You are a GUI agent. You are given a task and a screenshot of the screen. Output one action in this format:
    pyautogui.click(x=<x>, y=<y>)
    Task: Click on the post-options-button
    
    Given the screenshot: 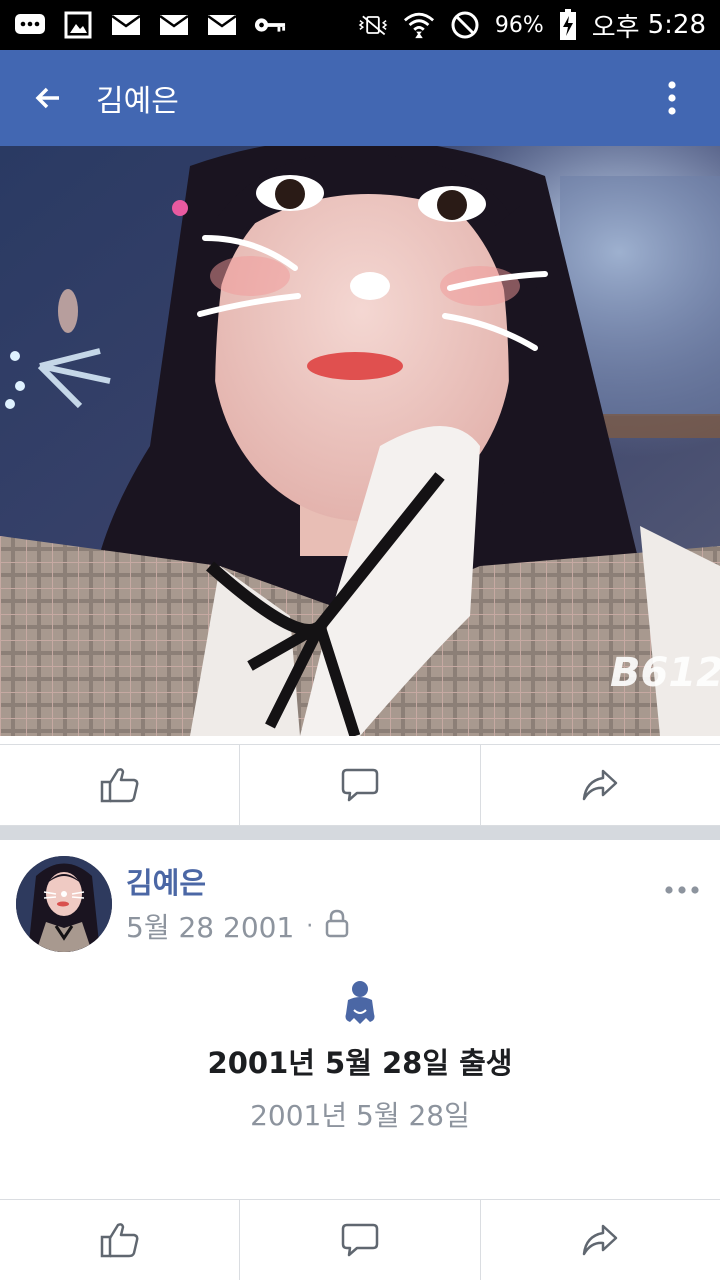 What is the action you would take?
    pyautogui.click(x=682, y=890)
    